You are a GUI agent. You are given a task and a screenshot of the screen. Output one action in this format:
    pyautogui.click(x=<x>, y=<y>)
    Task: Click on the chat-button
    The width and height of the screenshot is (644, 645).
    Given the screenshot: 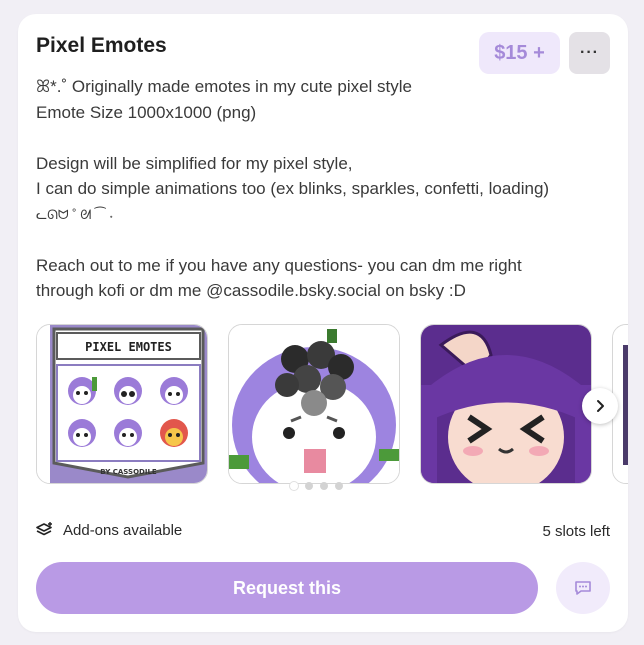 What is the action you would take?
    pyautogui.click(x=583, y=588)
    